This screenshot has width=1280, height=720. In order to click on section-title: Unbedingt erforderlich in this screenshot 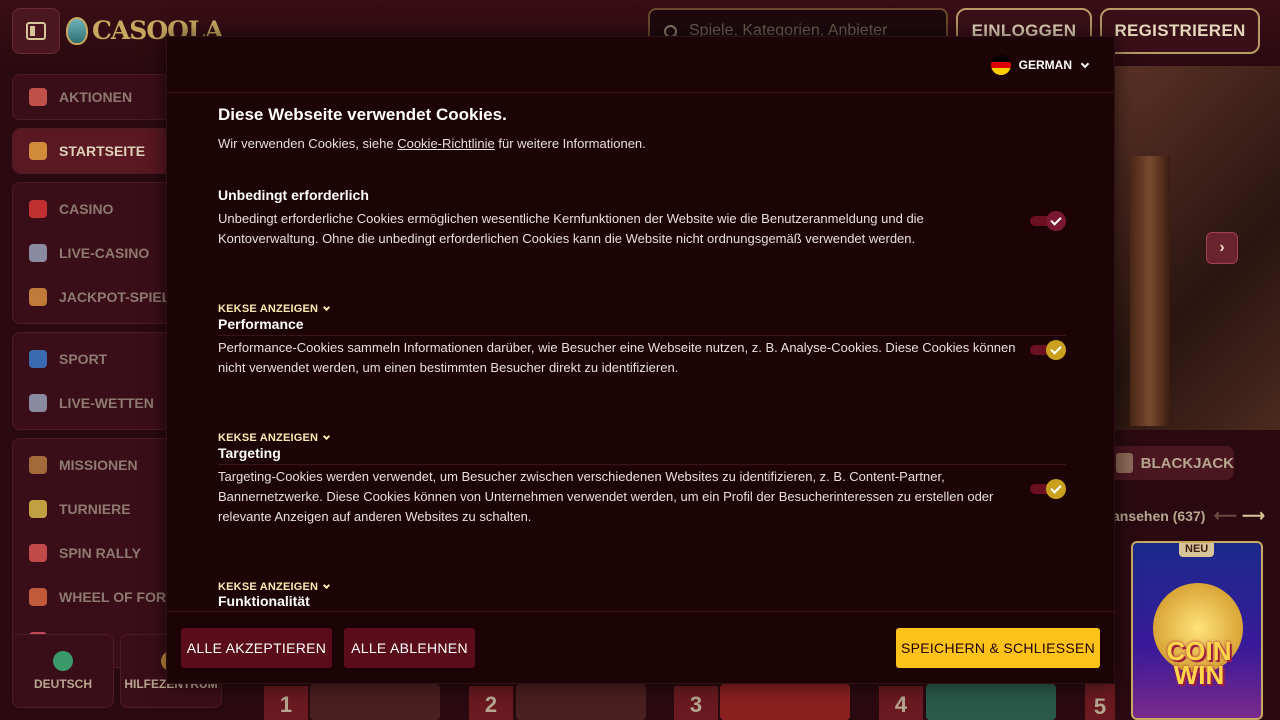, I will do `click(293, 195)`.